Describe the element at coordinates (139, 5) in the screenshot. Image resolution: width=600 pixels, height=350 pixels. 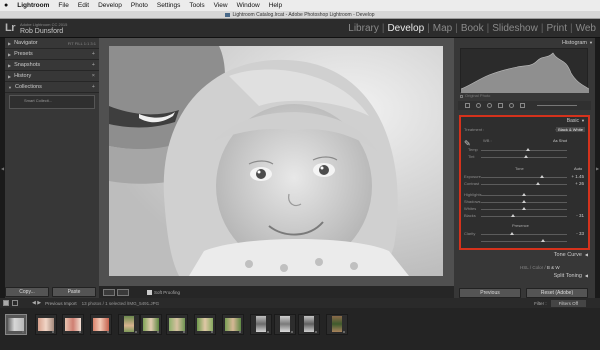
I see `menu-photo: Photo` at that location.